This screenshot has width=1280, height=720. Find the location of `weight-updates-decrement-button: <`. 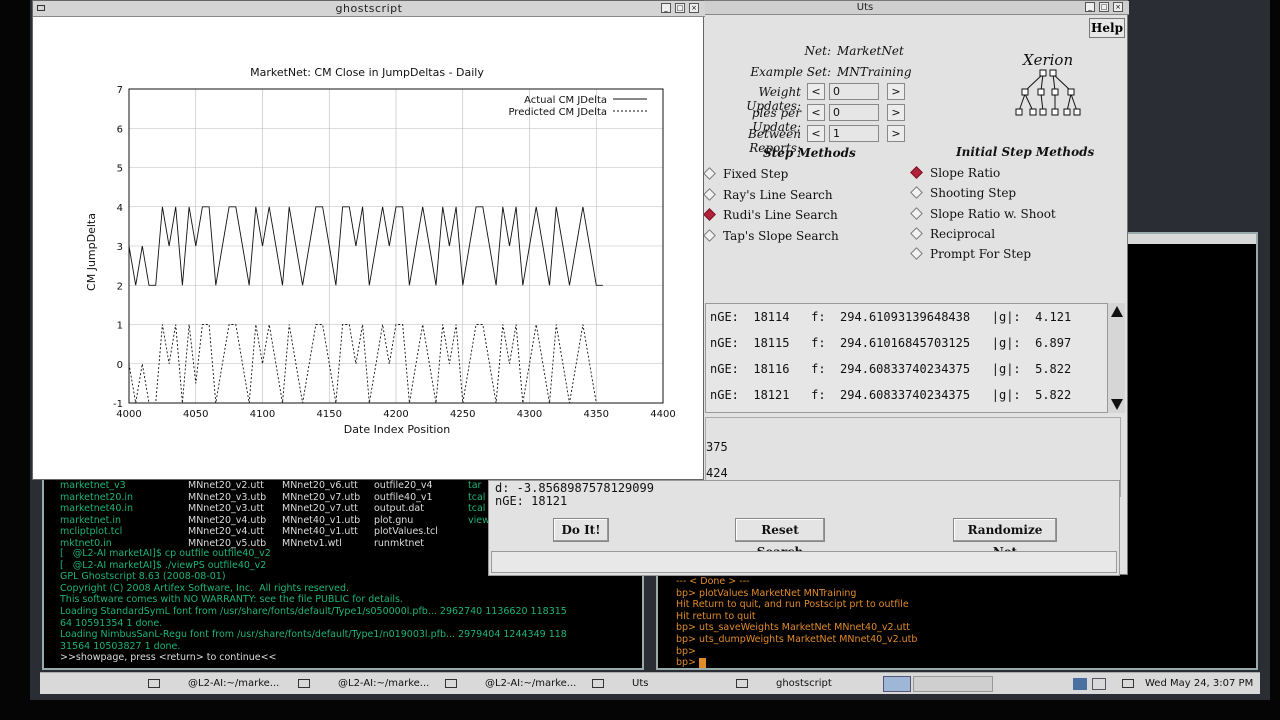

weight-updates-decrement-button: < is located at coordinates (816, 91).